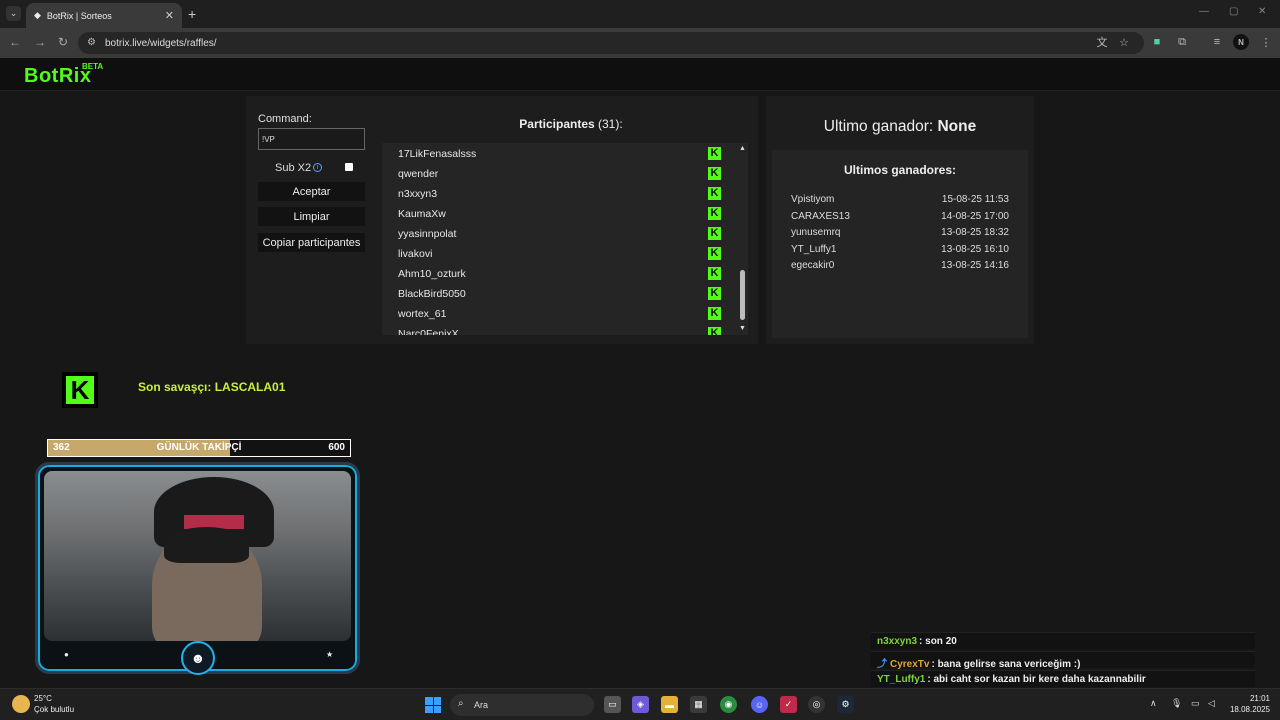 The image size is (1280, 720). I want to click on translate-icon: 文, so click(1102, 42).